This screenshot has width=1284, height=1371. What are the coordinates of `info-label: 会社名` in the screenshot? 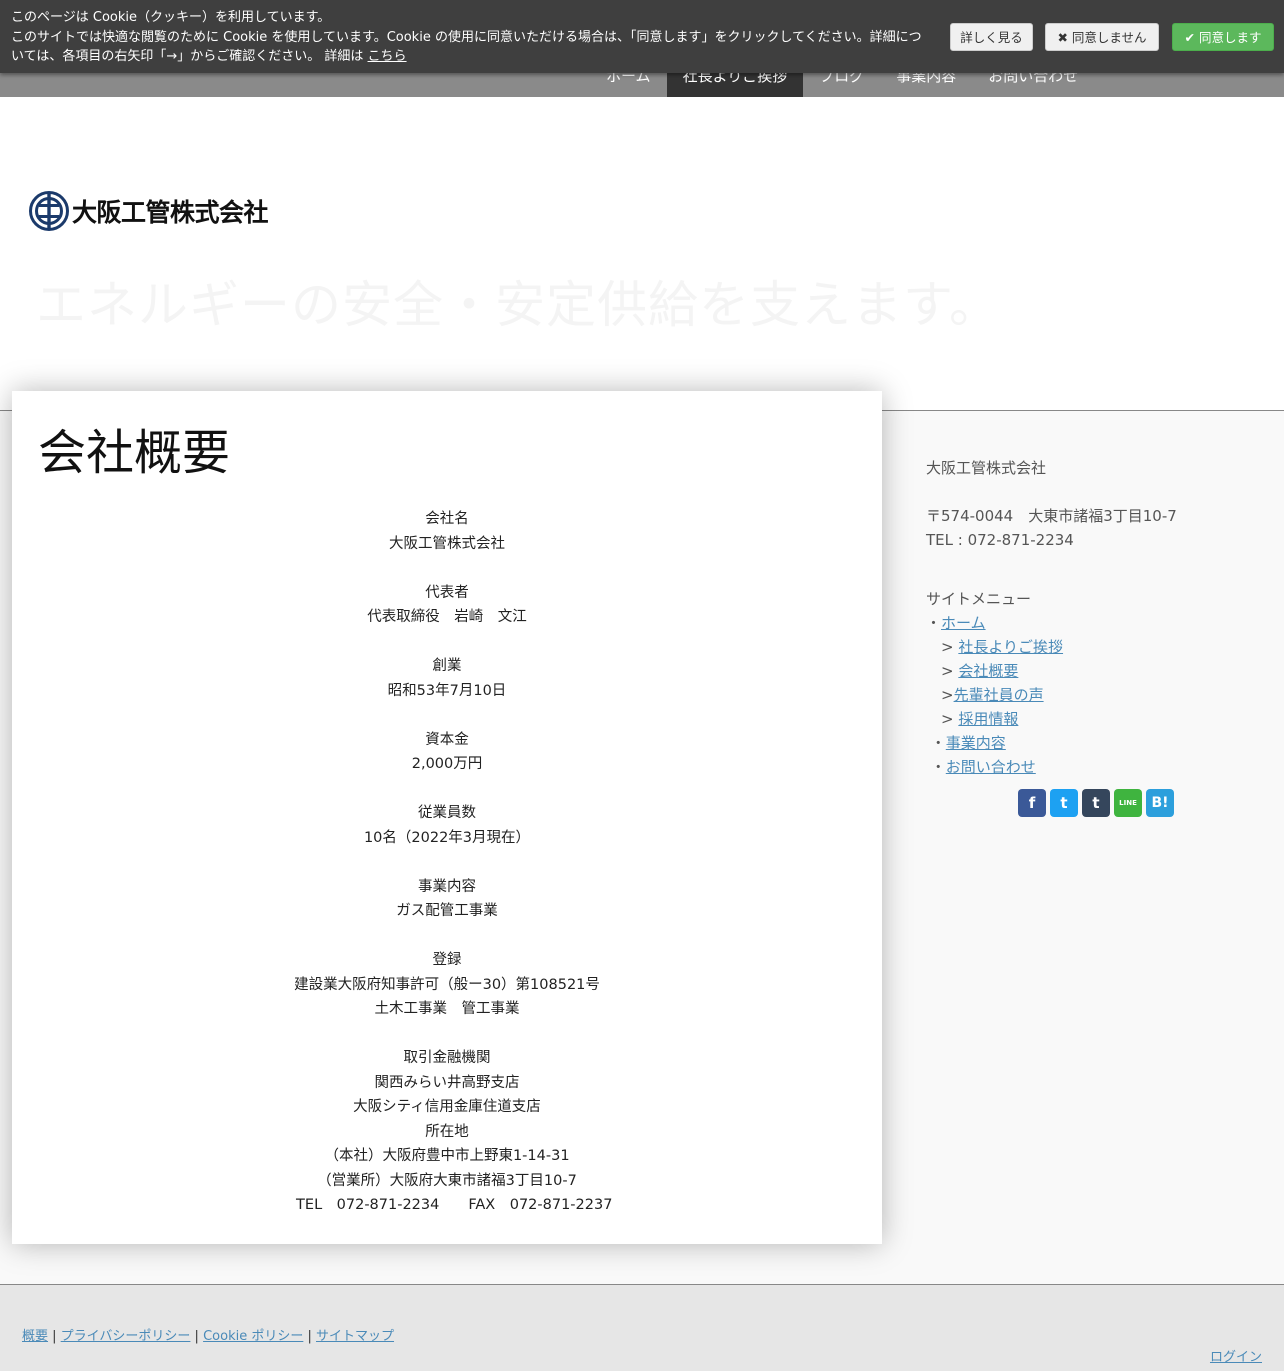 It's located at (447, 519).